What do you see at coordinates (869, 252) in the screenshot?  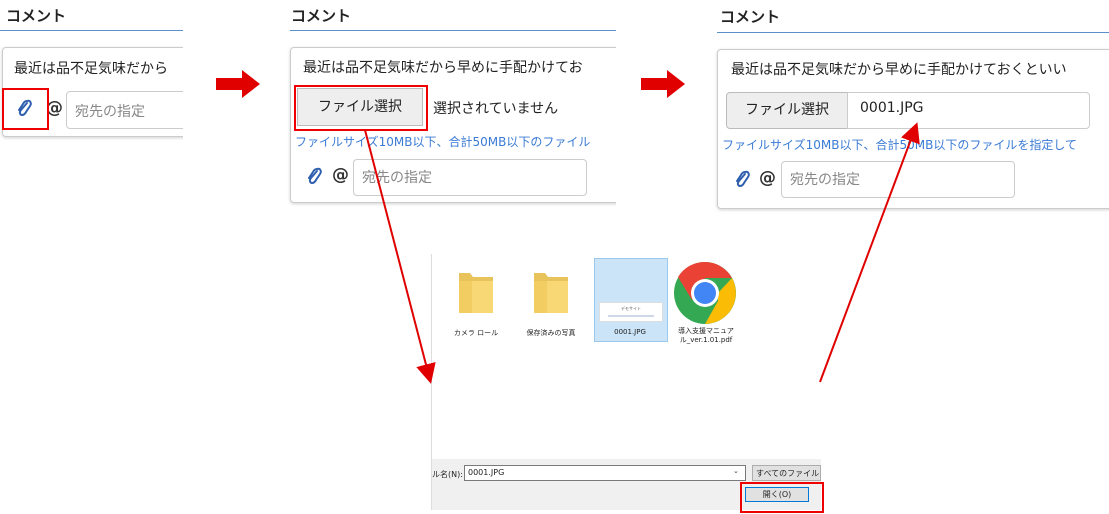 I see `arrow-to-filename` at bounding box center [869, 252].